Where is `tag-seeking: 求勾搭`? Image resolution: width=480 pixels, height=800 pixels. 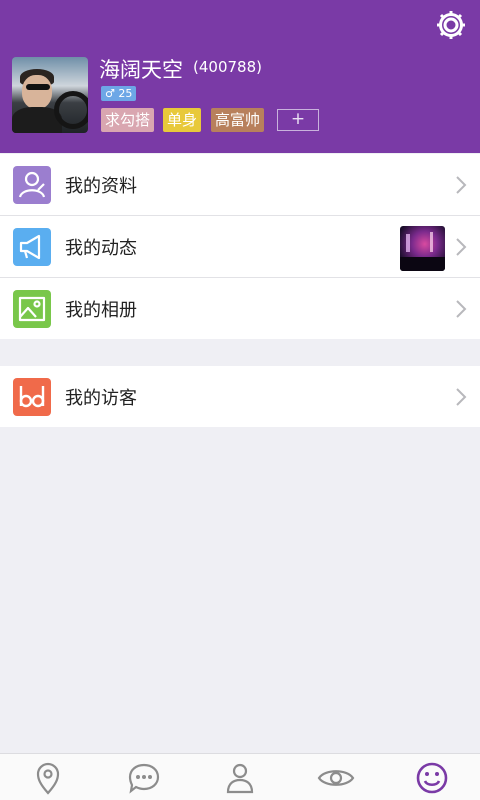
tag-seeking: 求勾搭 is located at coordinates (128, 120).